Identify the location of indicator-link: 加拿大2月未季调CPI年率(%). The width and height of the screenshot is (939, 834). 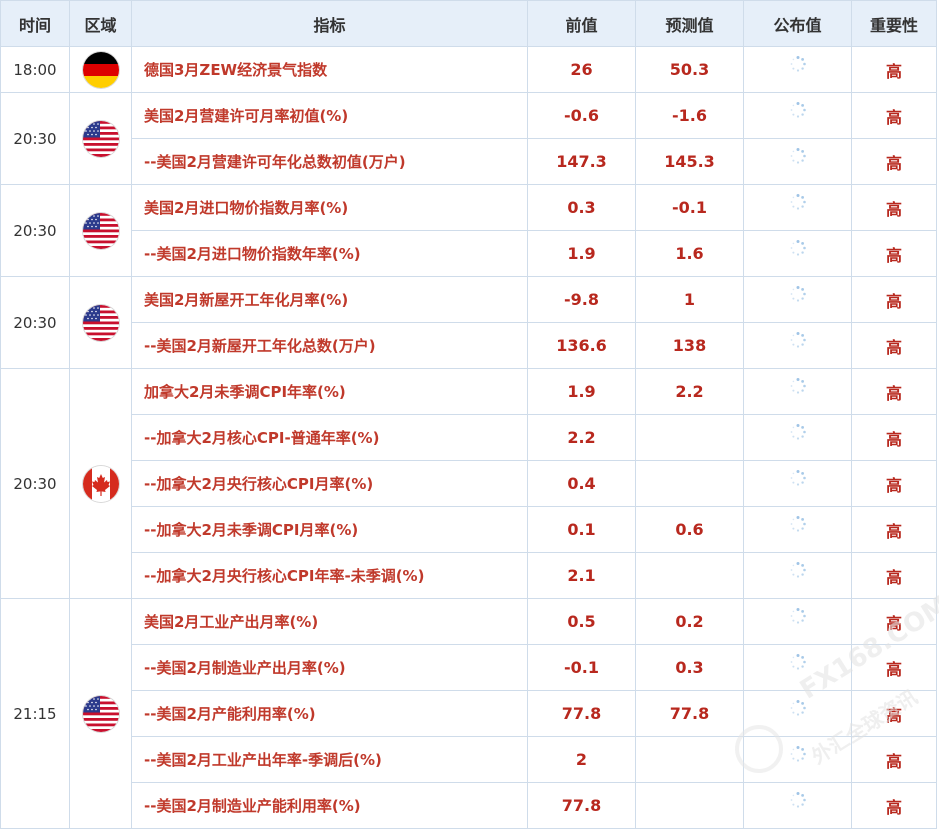
(329, 391).